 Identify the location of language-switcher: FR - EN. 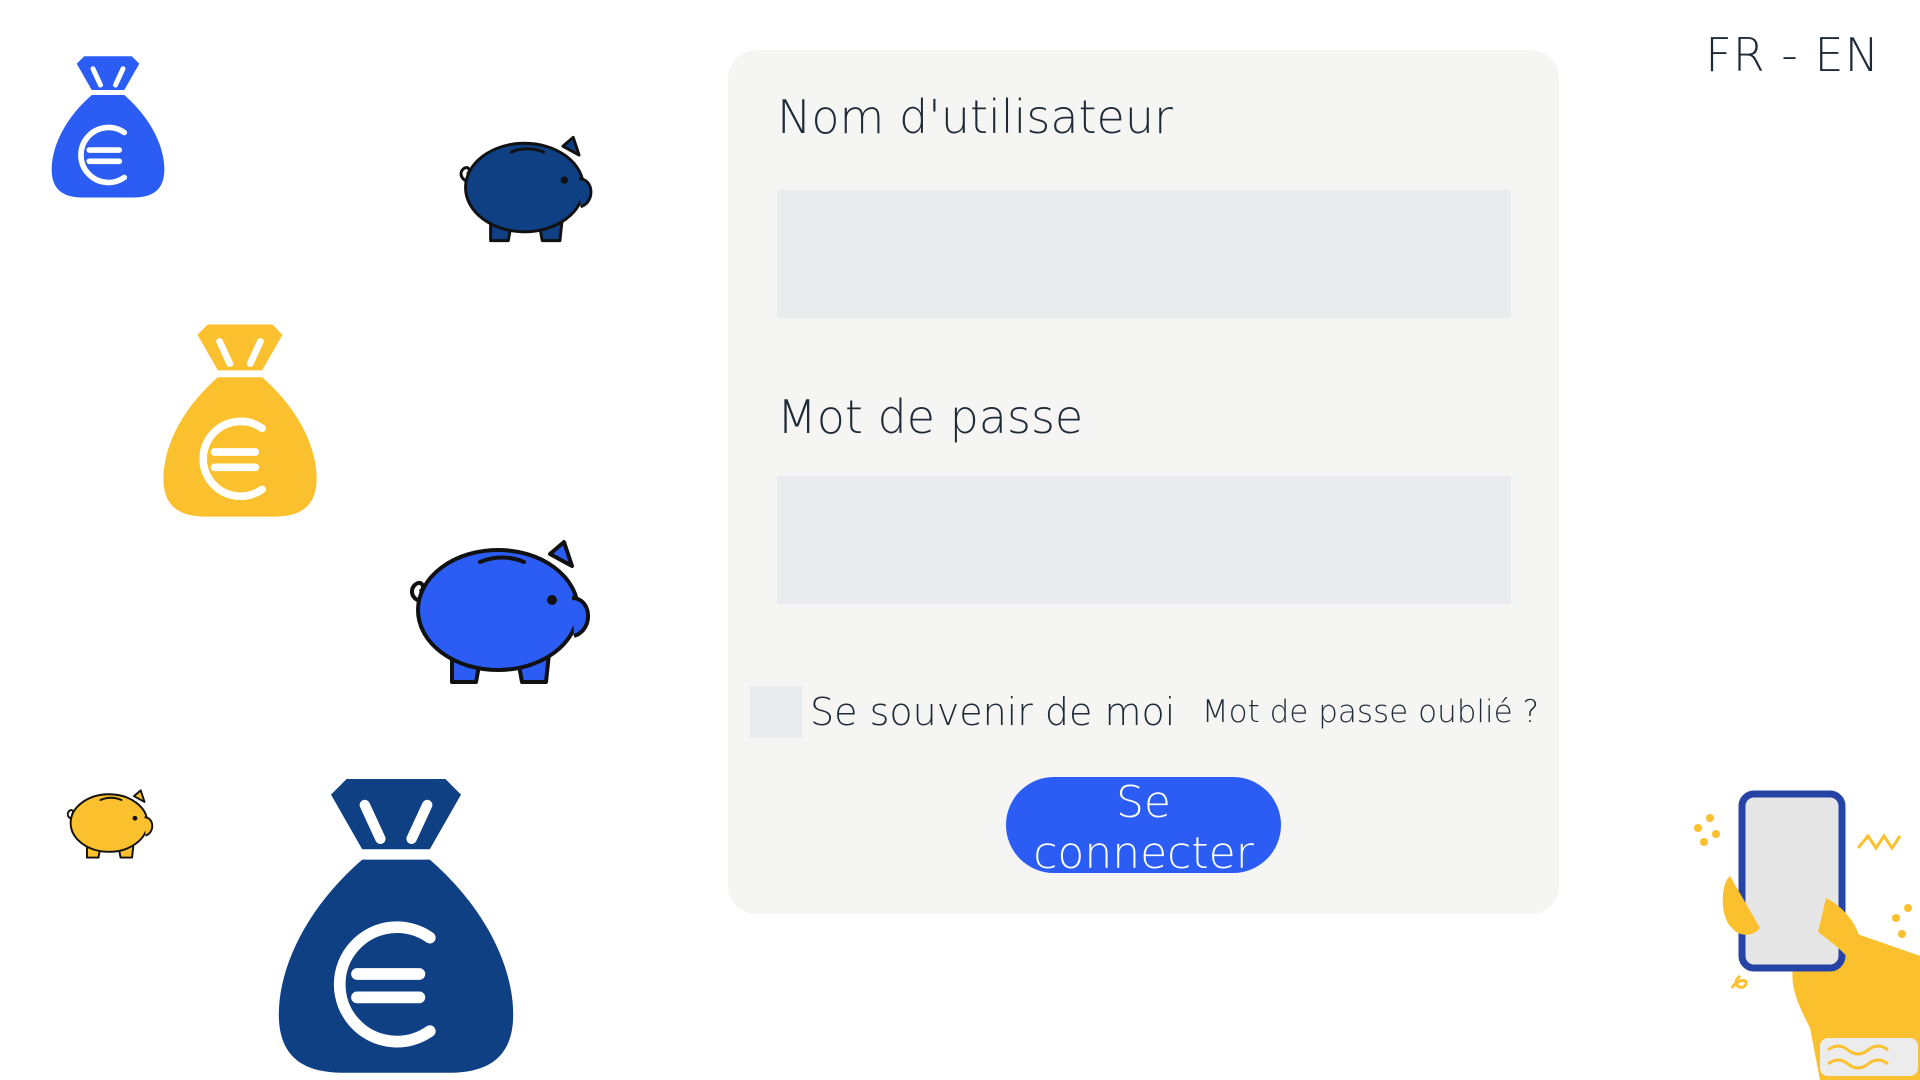
(1792, 55).